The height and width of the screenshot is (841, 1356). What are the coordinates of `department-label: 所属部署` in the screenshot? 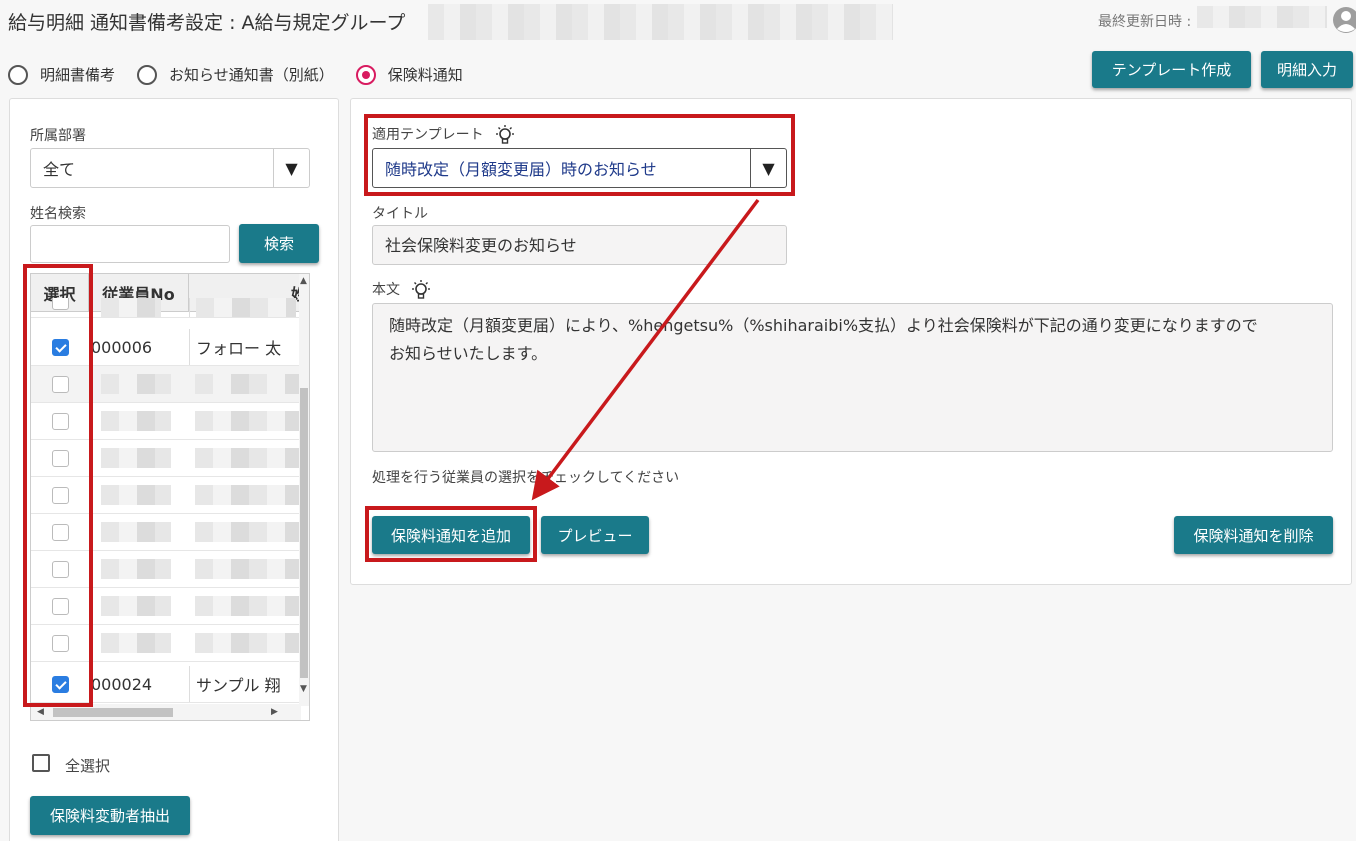 It's located at (58, 136).